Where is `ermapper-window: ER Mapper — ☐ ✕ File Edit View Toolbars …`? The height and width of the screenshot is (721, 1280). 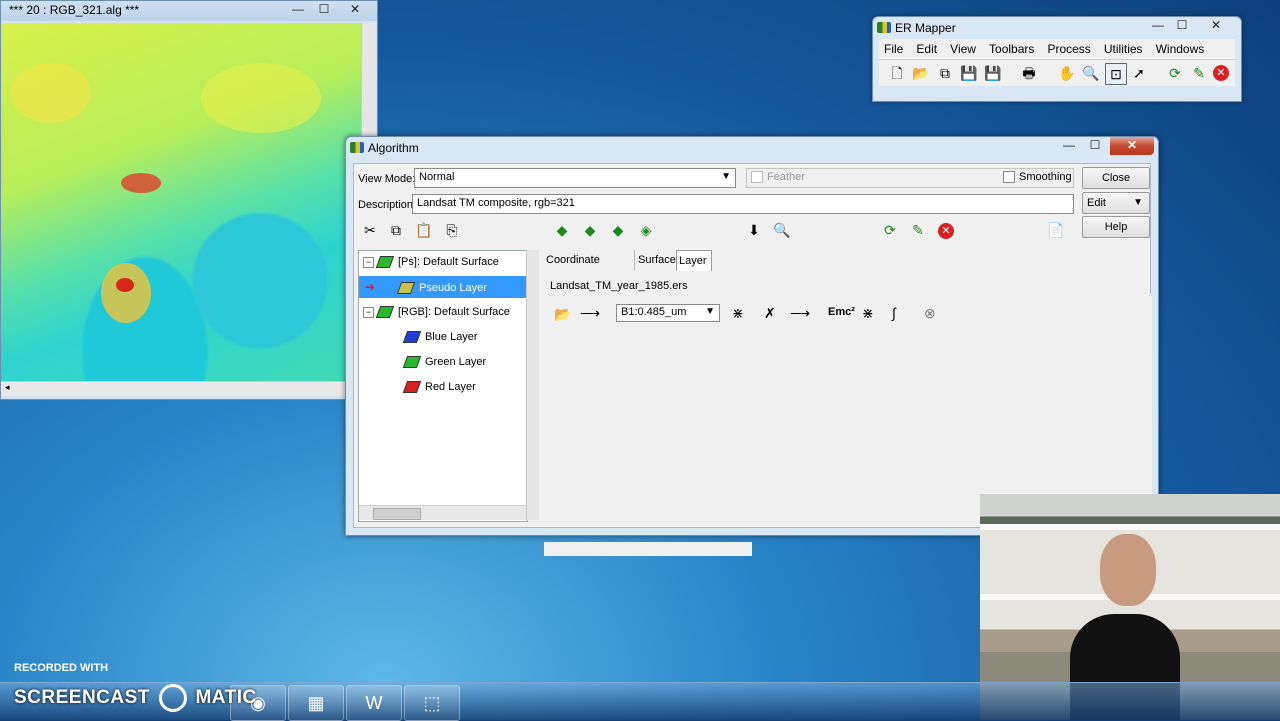 ermapper-window: ER Mapper — ☐ ✕ File Edit View Toolbars … is located at coordinates (1057, 59).